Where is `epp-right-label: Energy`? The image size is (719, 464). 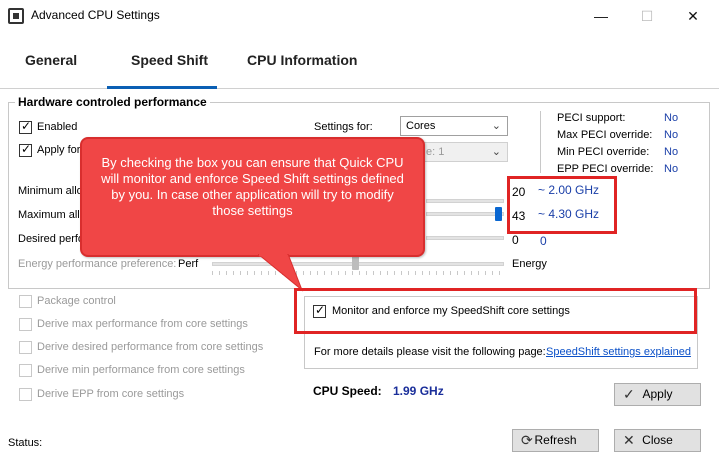
epp-right-label: Energy is located at coordinates (529, 264).